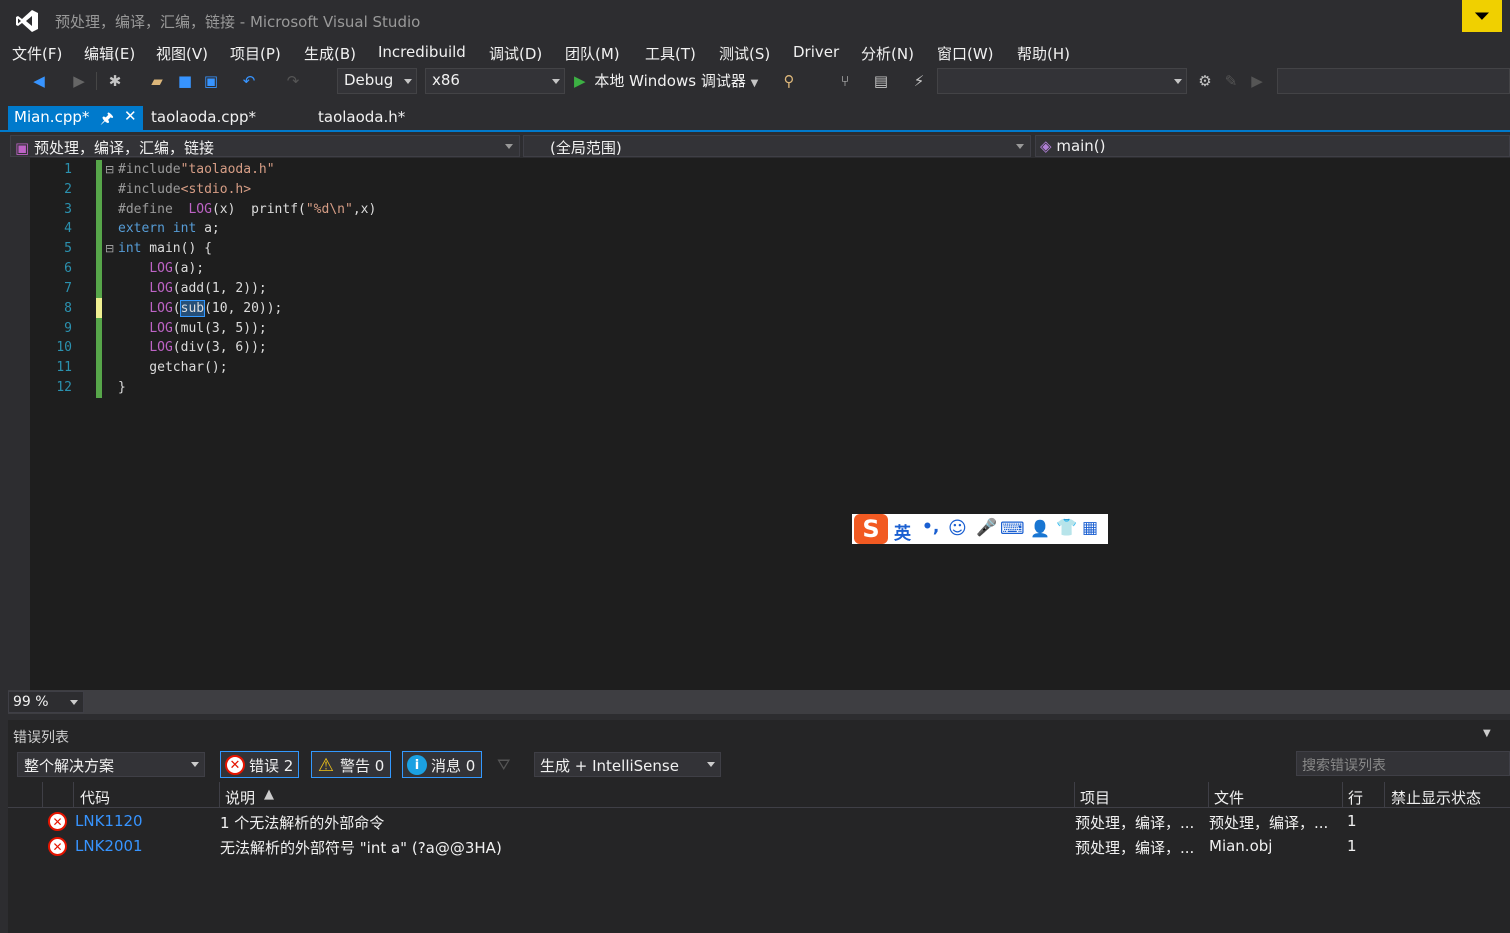 The width and height of the screenshot is (1510, 933). I want to click on menu-build: 生成(B), so click(330, 53).